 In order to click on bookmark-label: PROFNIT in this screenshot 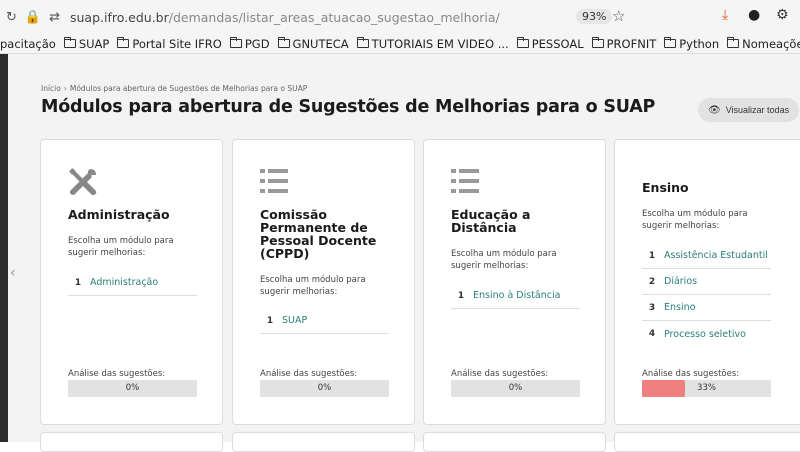, I will do `click(631, 43)`.